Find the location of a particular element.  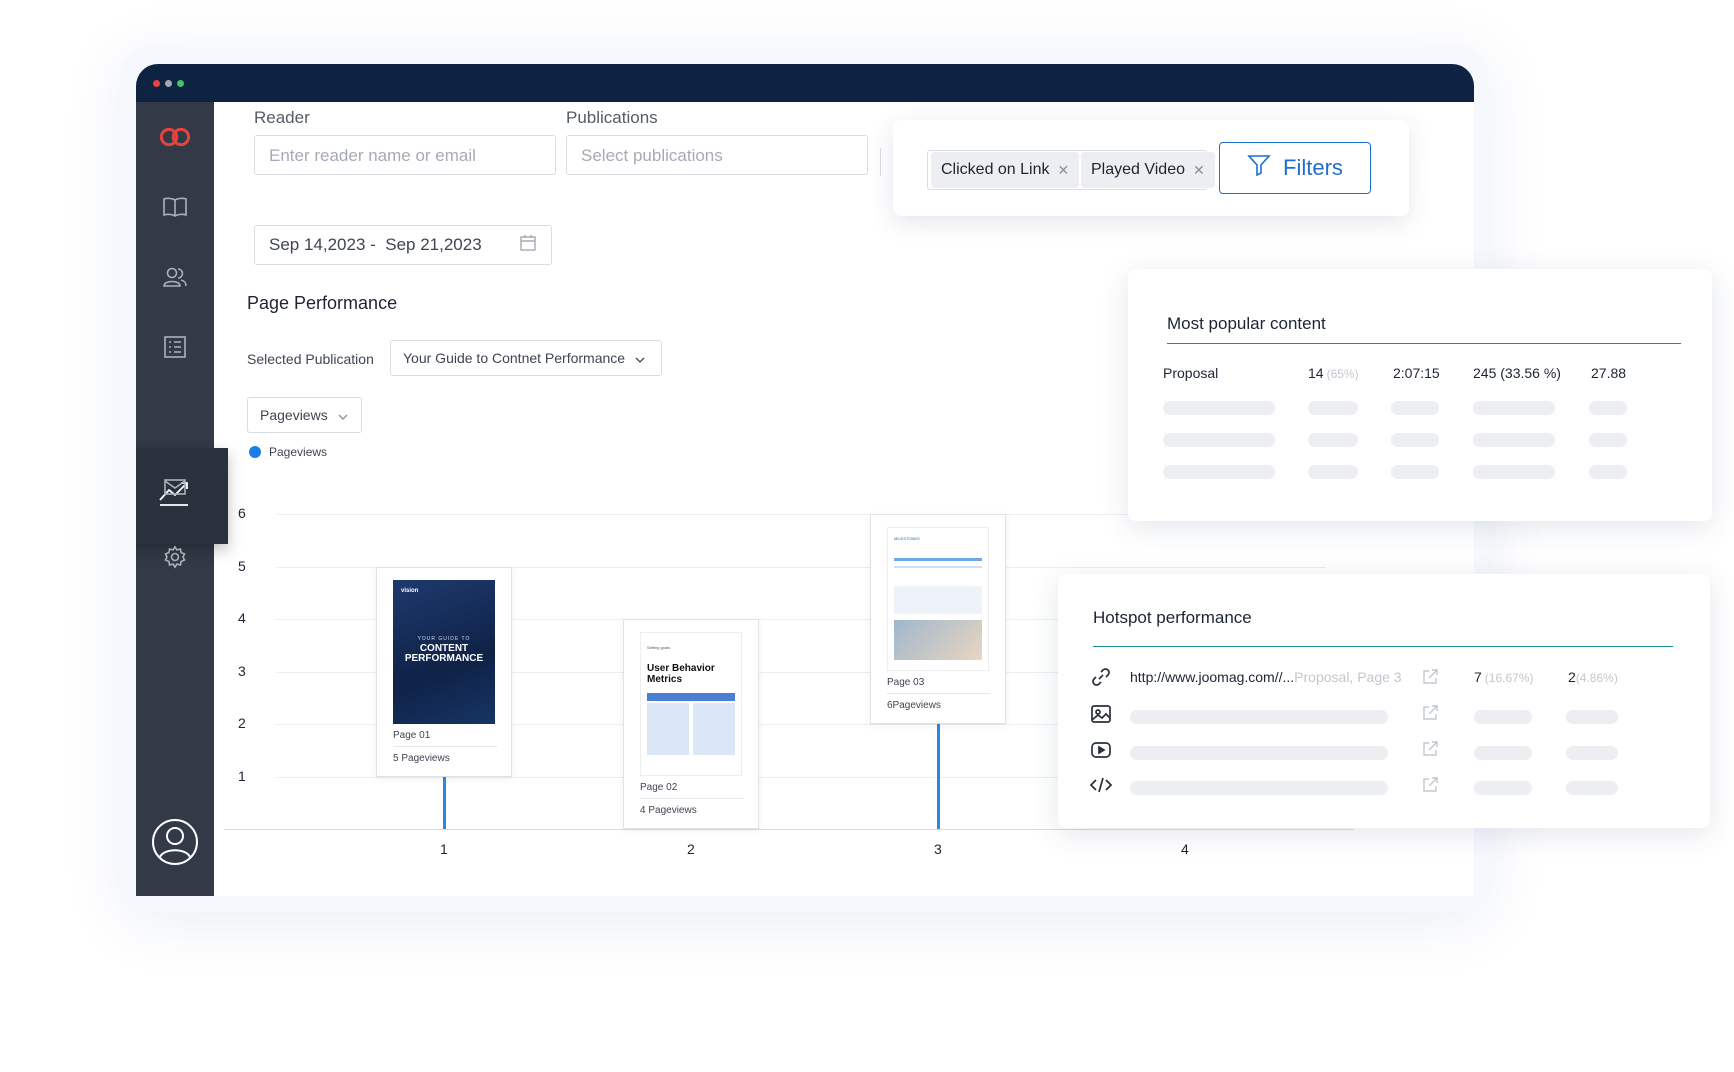

cover-title-line: PERFORMANCE is located at coordinates (444, 658).